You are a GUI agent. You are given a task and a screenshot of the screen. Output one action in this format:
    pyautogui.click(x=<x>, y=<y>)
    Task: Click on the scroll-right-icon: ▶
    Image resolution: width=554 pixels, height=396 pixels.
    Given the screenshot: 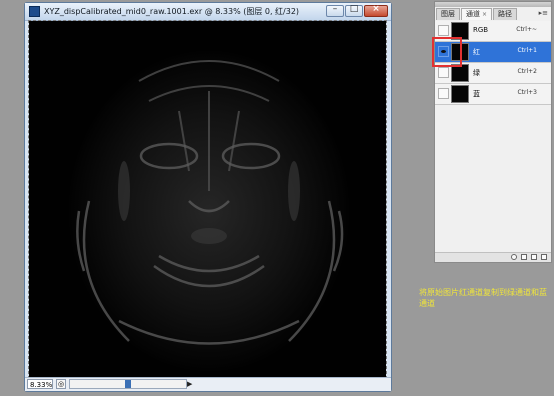 What is the action you would take?
    pyautogui.click(x=191, y=384)
    